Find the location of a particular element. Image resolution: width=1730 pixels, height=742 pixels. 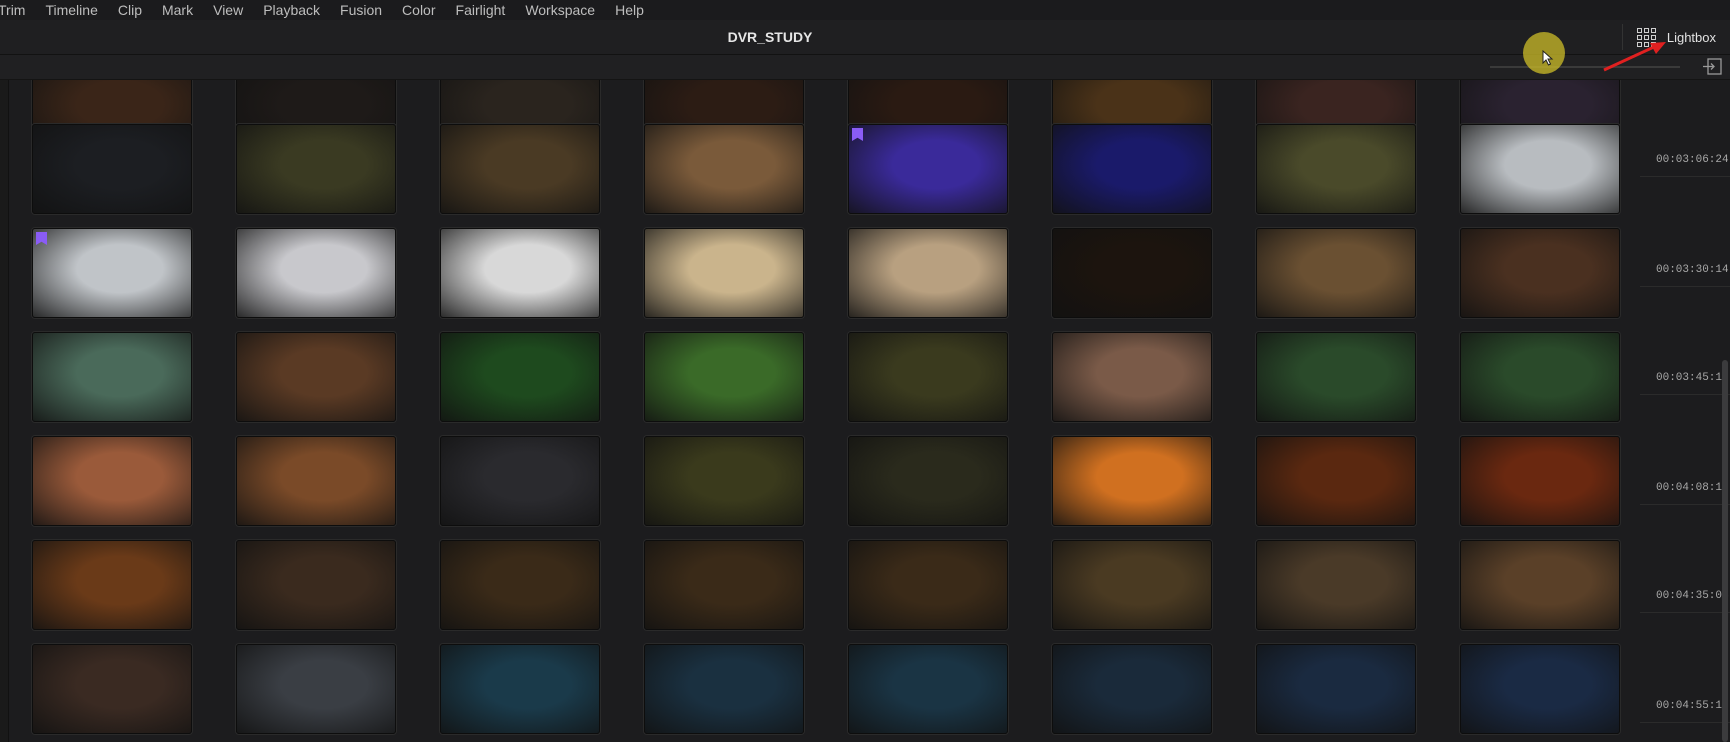

menu-item-trim: Trim is located at coordinates (12, 10).